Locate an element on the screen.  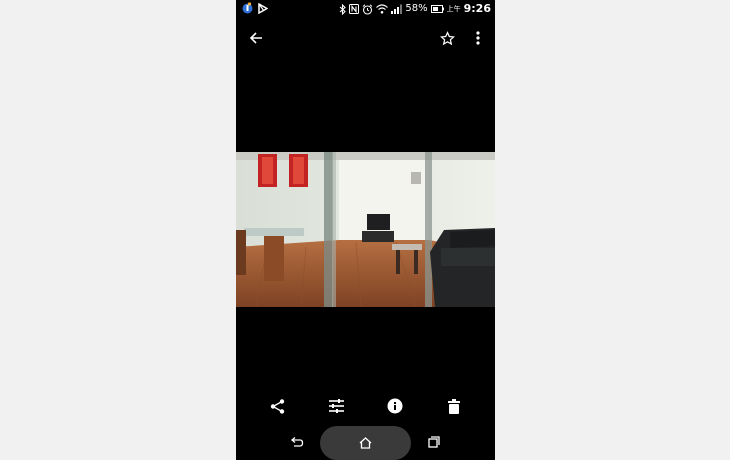
battery-icon is located at coordinates (437, 9).